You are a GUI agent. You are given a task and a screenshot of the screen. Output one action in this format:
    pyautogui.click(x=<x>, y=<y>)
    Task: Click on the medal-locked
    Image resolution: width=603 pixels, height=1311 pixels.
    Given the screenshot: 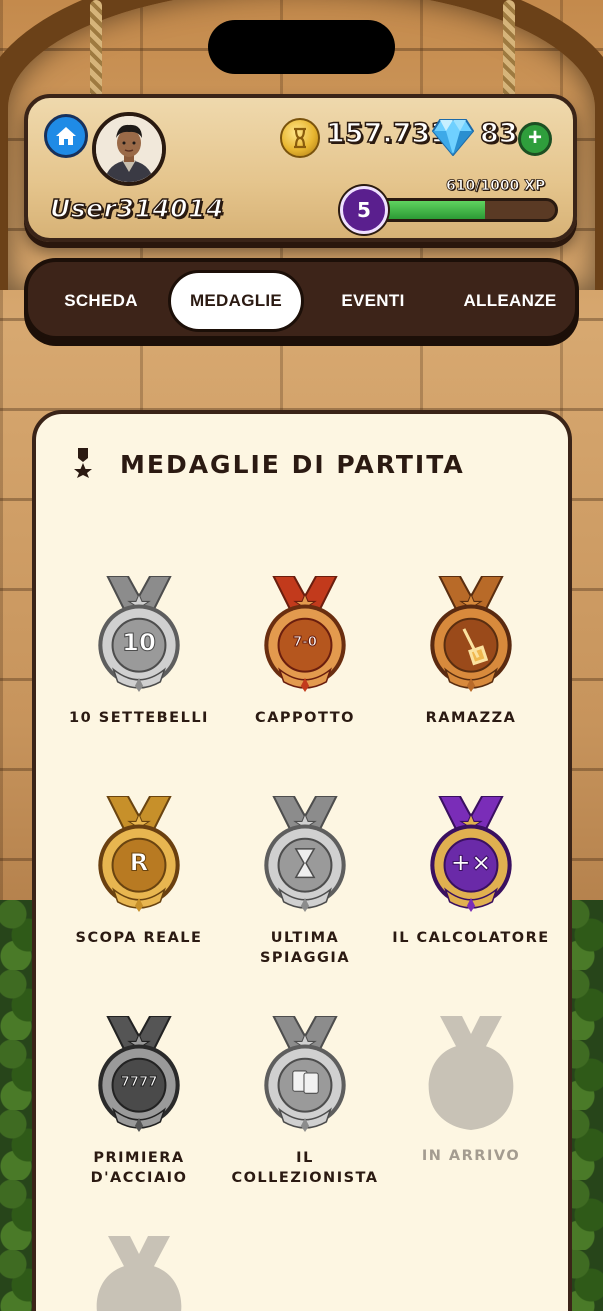 What is the action you would take?
    pyautogui.click(x=139, y=1273)
    